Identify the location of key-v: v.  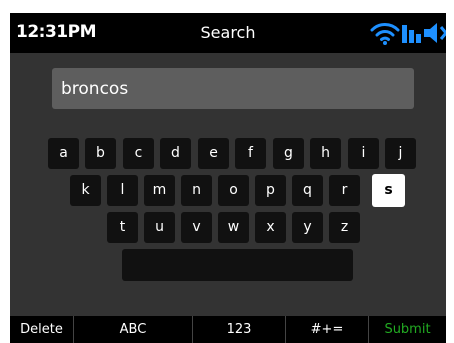
(196, 227).